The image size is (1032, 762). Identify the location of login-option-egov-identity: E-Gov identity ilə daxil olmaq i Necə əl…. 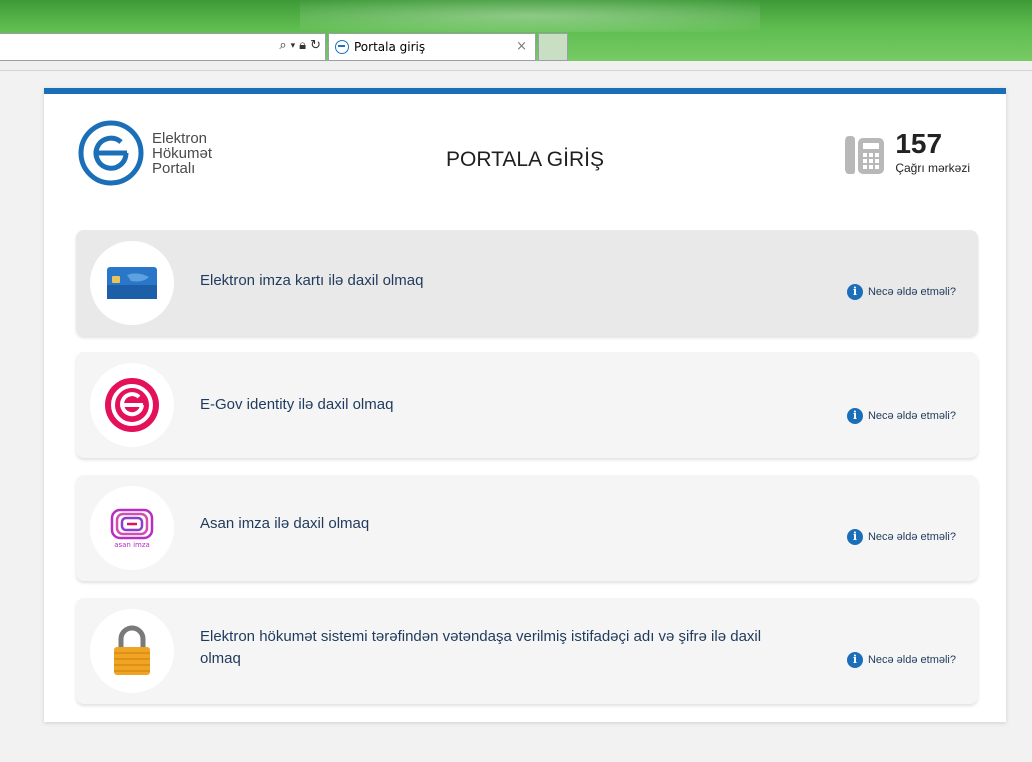
(527, 405).